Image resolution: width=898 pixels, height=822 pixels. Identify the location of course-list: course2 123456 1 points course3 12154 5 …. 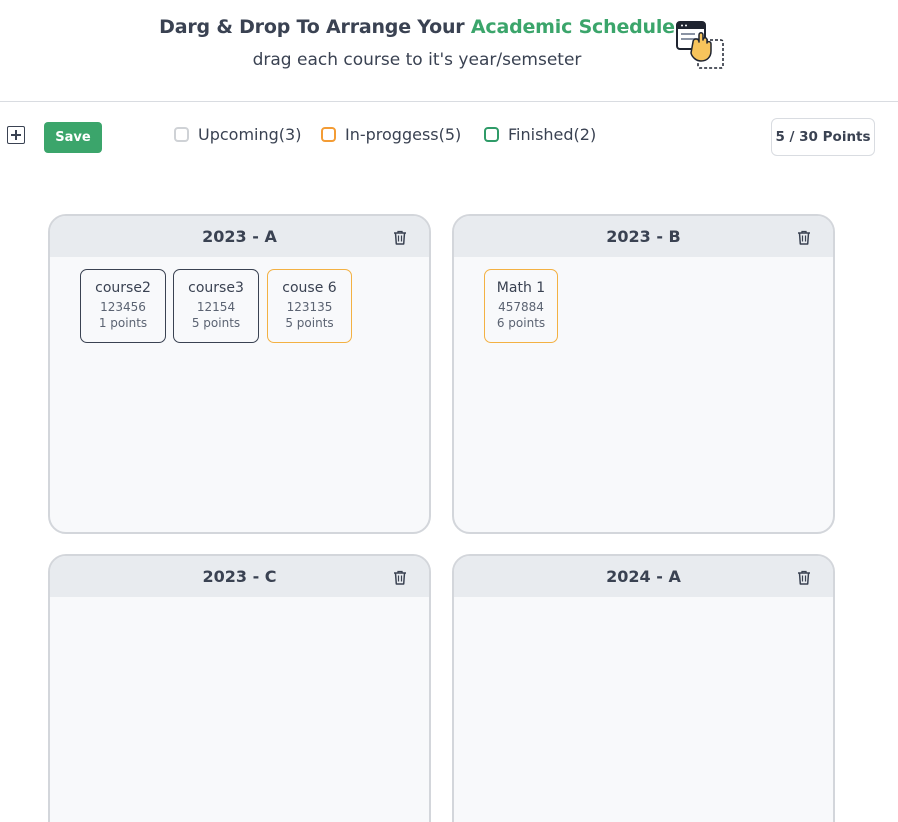
(239, 300).